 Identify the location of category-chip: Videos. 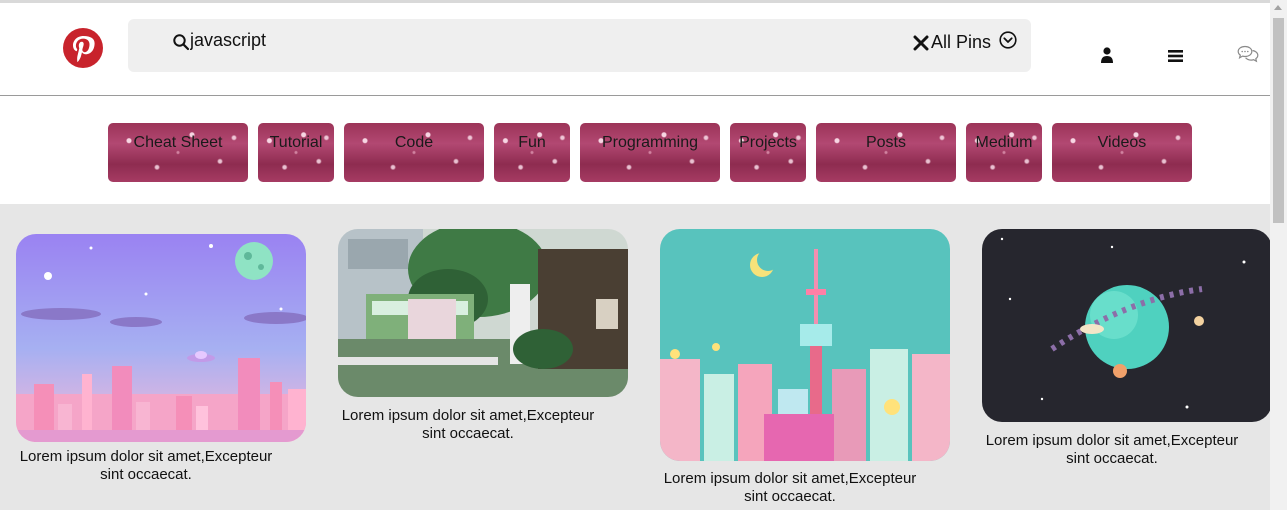
(1122, 152).